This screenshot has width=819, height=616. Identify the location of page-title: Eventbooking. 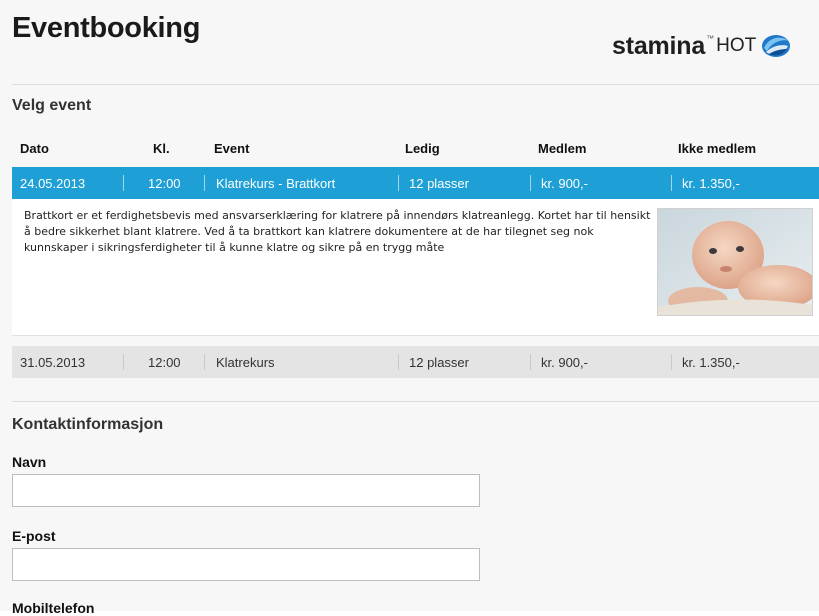
(106, 28).